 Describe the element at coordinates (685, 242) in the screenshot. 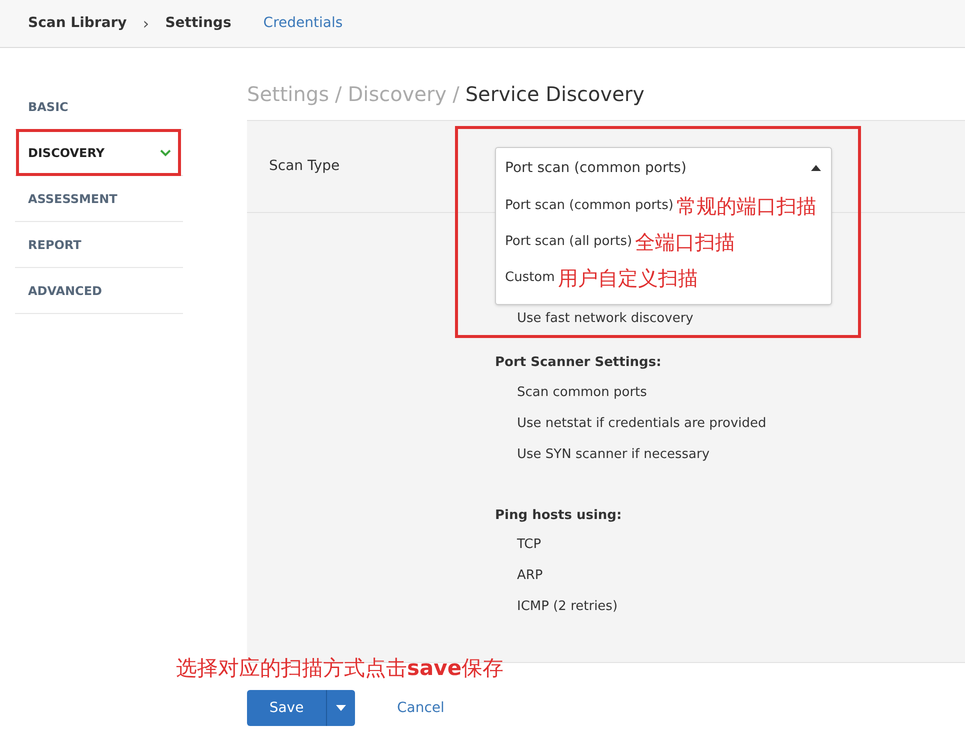

I see `annotation-text: 全端口扫描` at that location.